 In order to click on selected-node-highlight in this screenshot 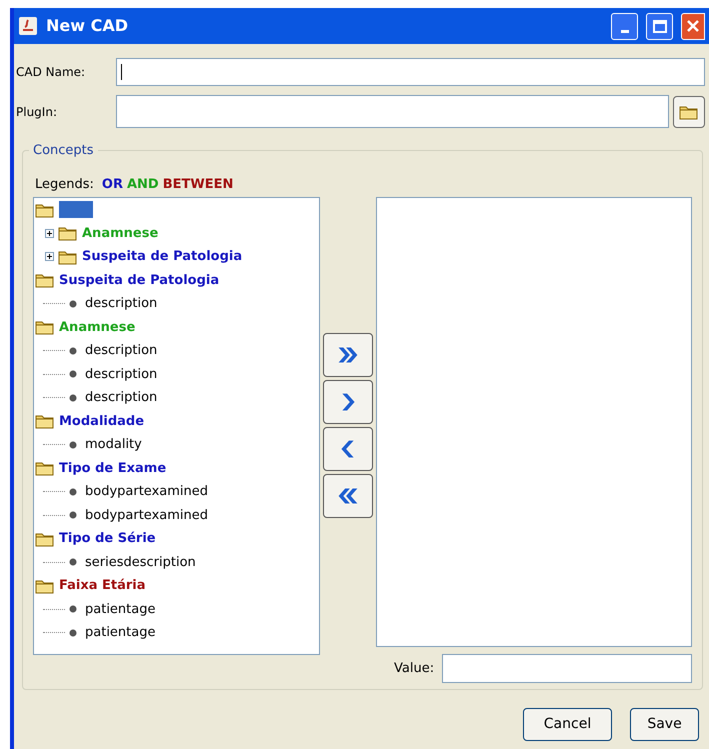, I will do `click(76, 209)`.